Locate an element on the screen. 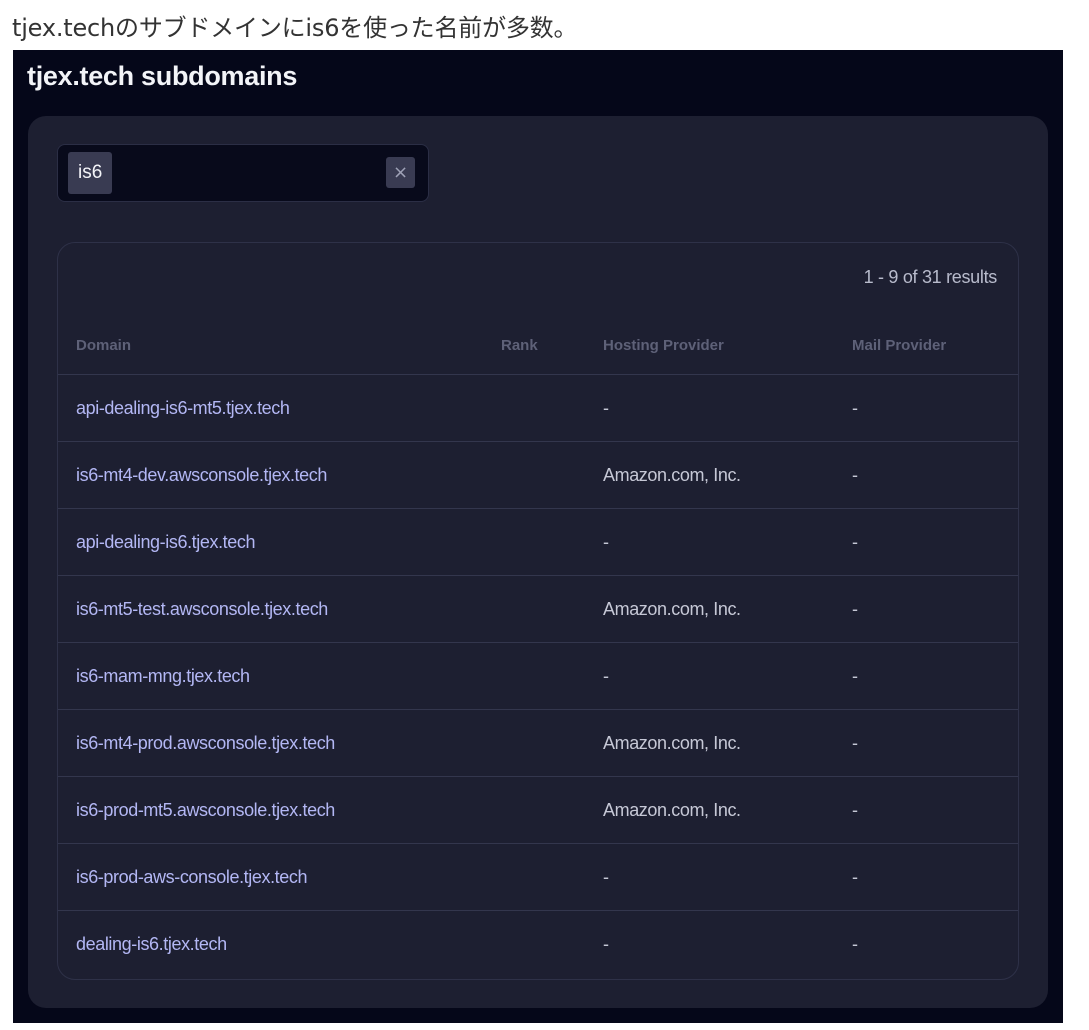  column-header-rank: Rank is located at coordinates (519, 345).